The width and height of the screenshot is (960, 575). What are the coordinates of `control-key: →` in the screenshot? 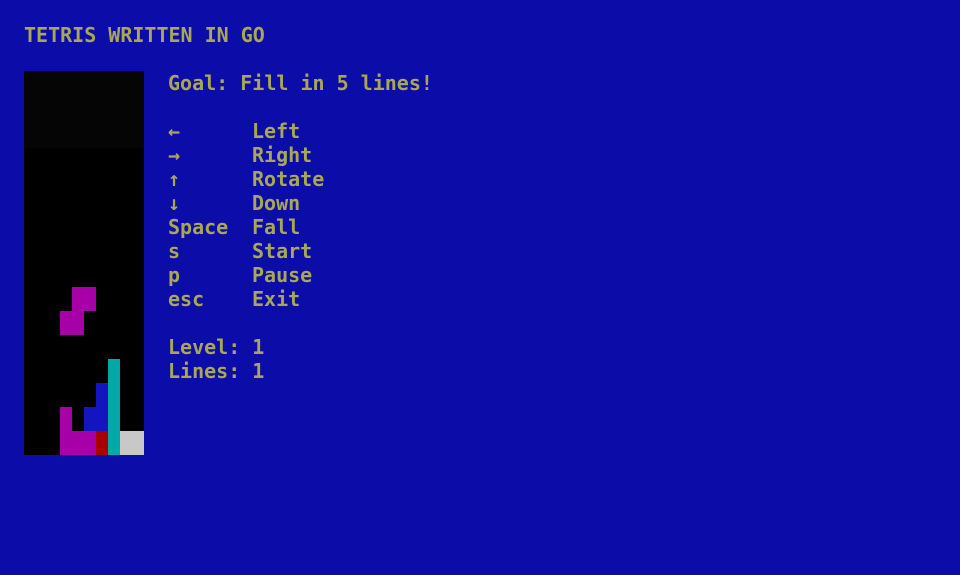 It's located at (174, 155).